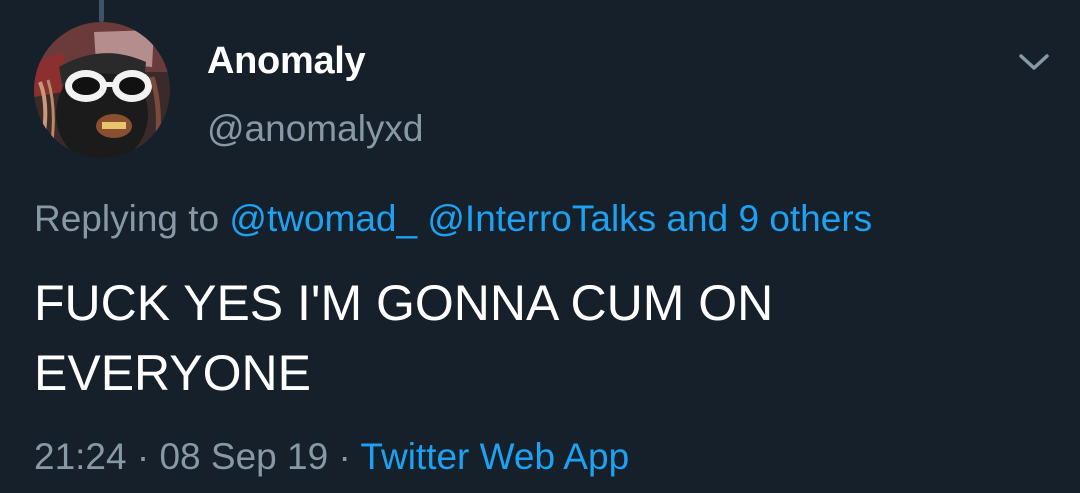 The height and width of the screenshot is (493, 1080). I want to click on tweet-text-line: EVERYONE, so click(172, 373).